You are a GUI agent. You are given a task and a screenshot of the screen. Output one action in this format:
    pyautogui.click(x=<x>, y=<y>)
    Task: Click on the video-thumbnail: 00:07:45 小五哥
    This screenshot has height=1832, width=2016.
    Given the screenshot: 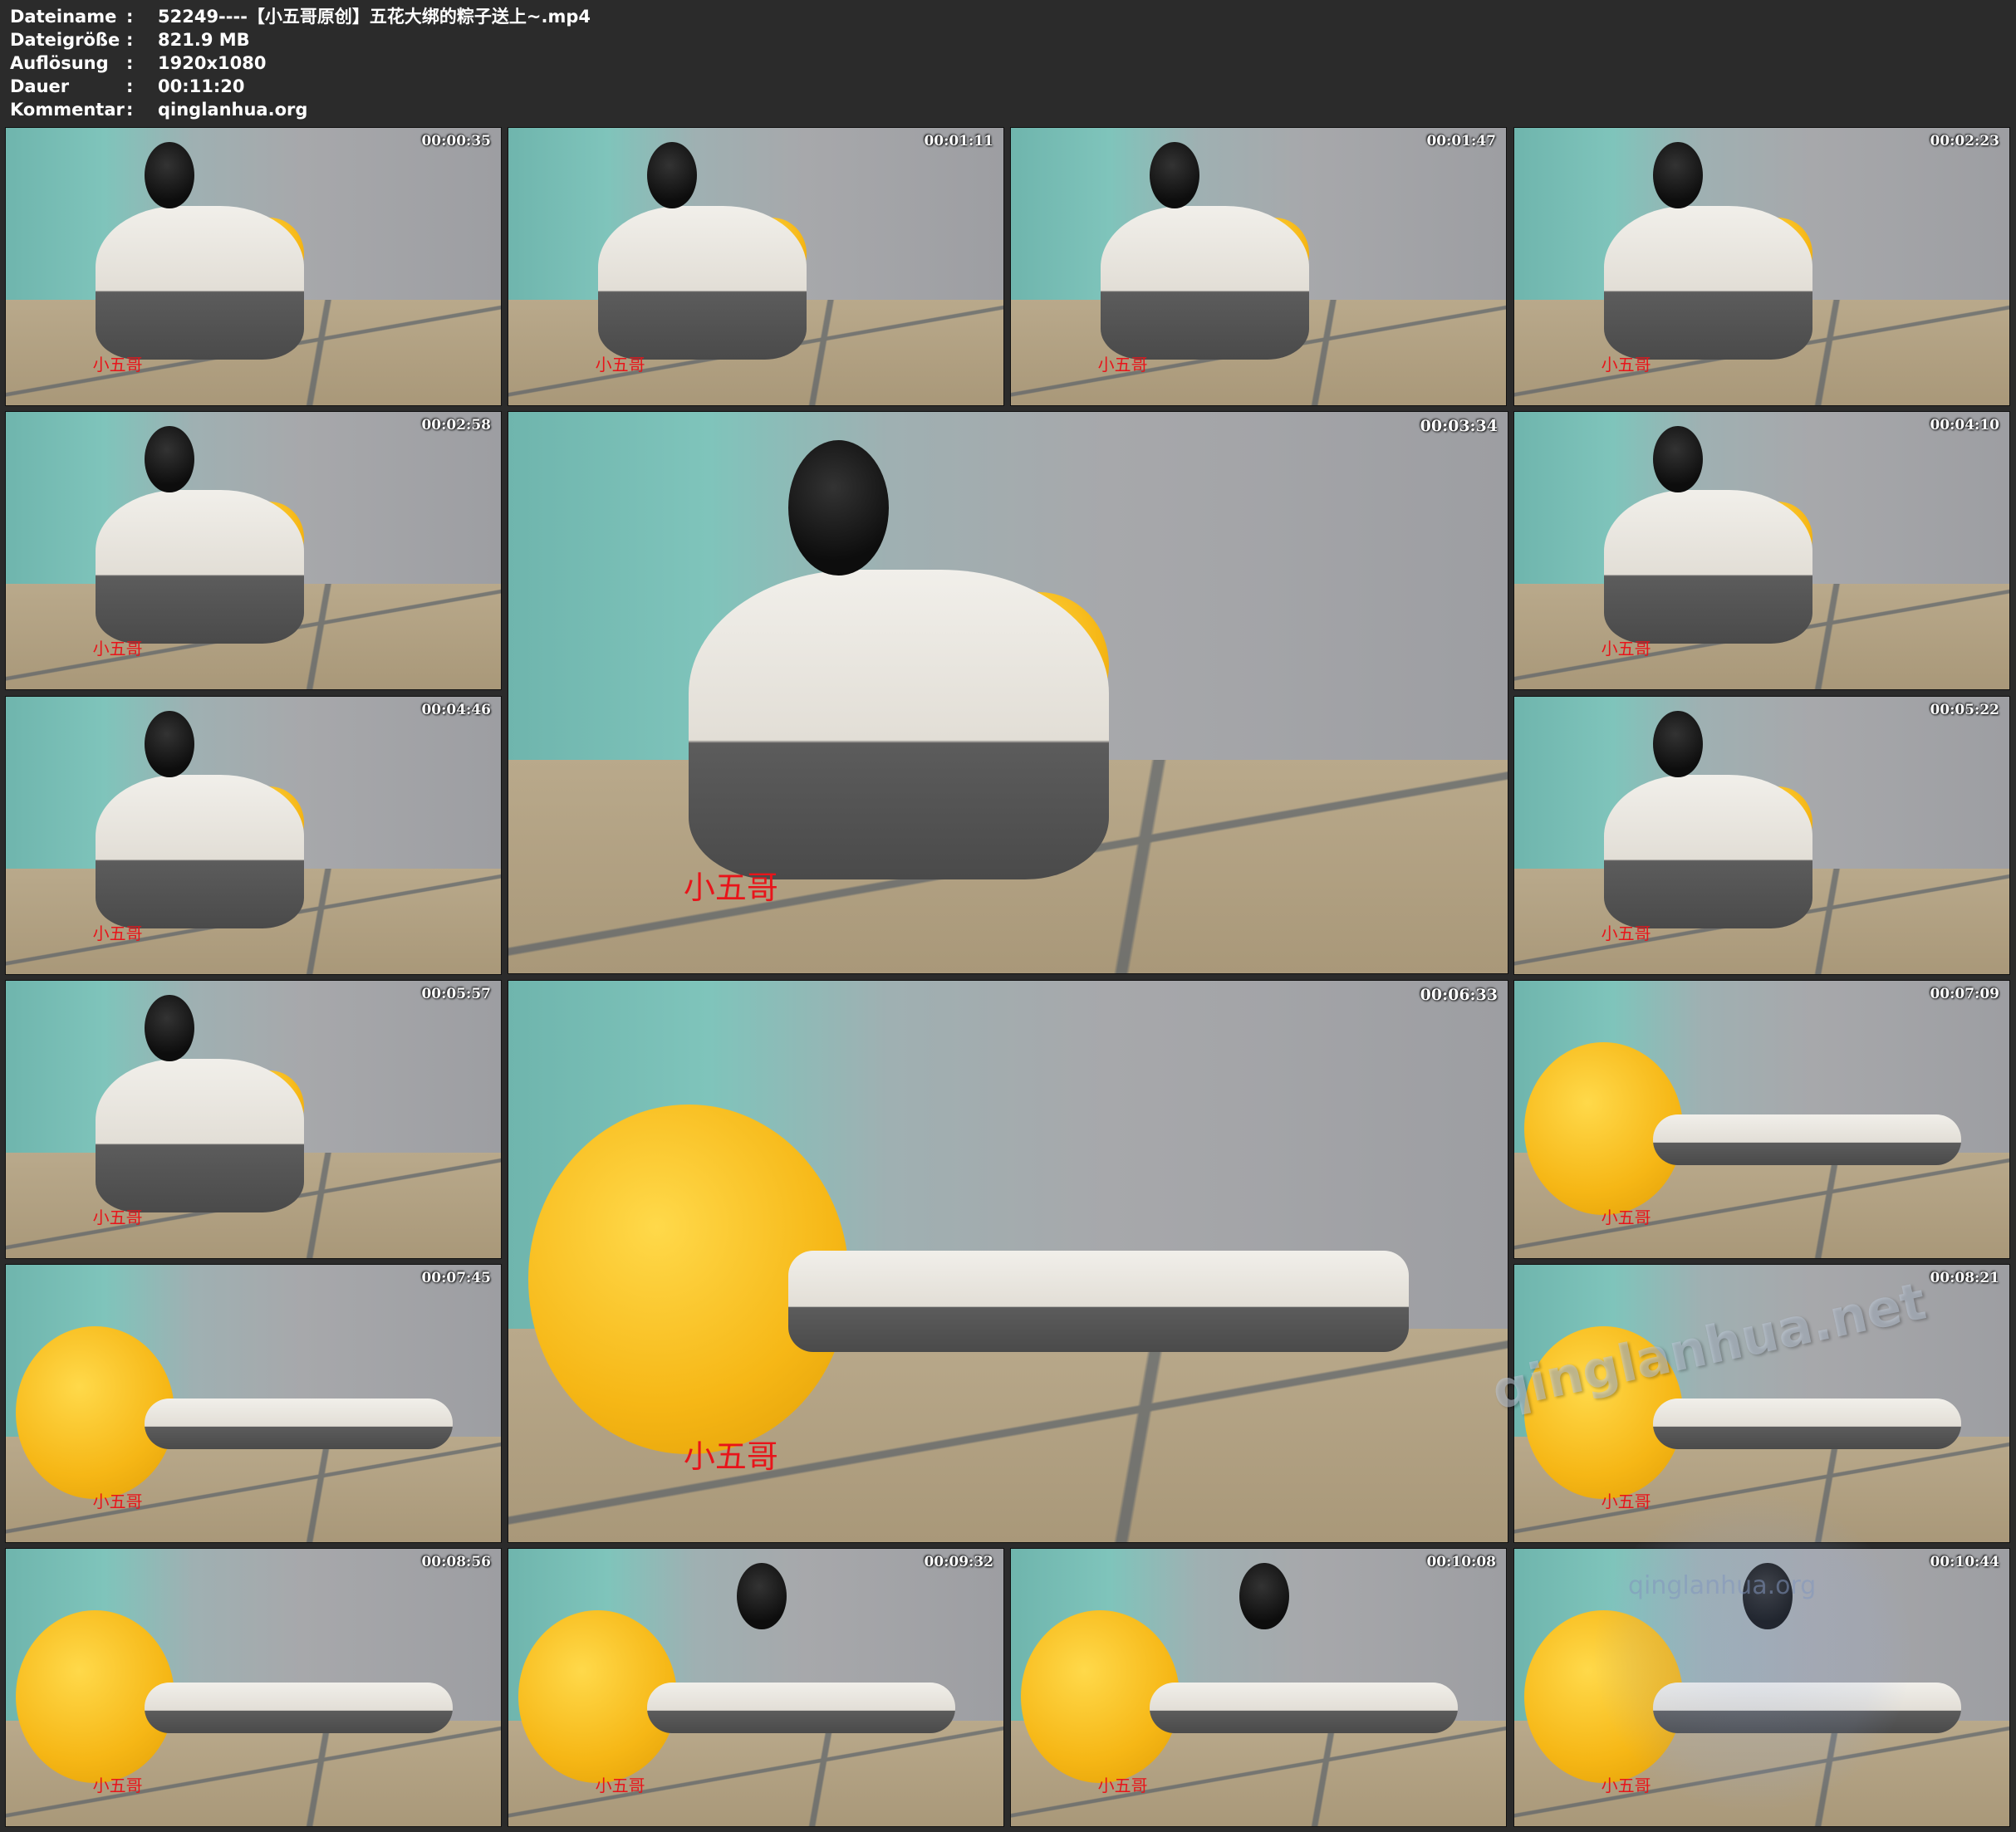 What is the action you would take?
    pyautogui.click(x=254, y=1403)
    